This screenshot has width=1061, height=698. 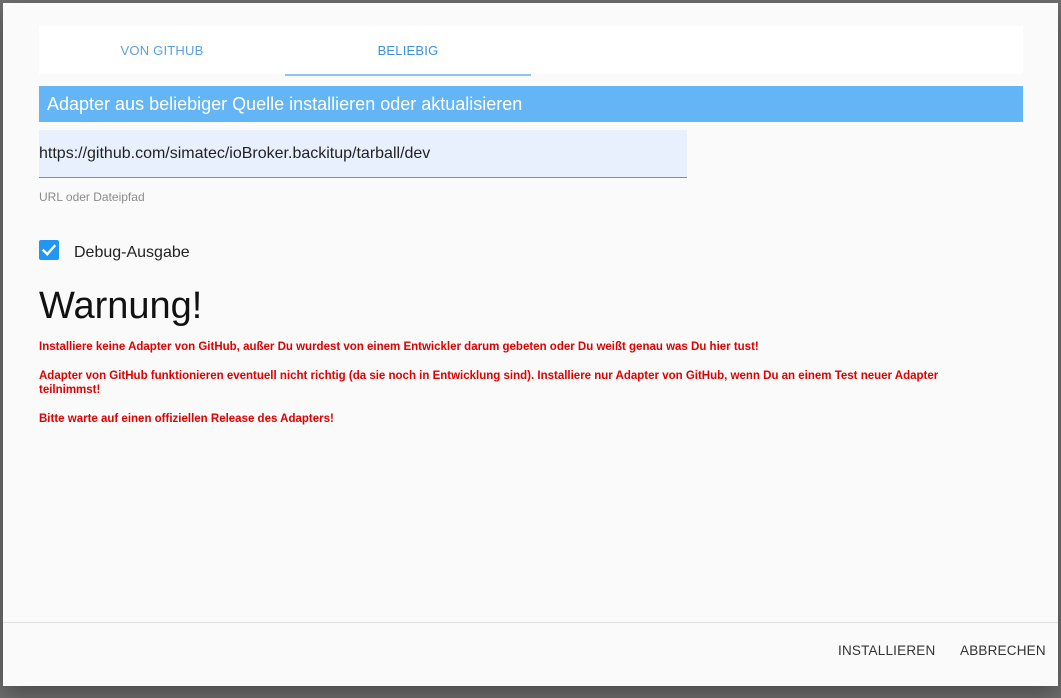 What do you see at coordinates (408, 75) in the screenshot?
I see `active-tab-indicator` at bounding box center [408, 75].